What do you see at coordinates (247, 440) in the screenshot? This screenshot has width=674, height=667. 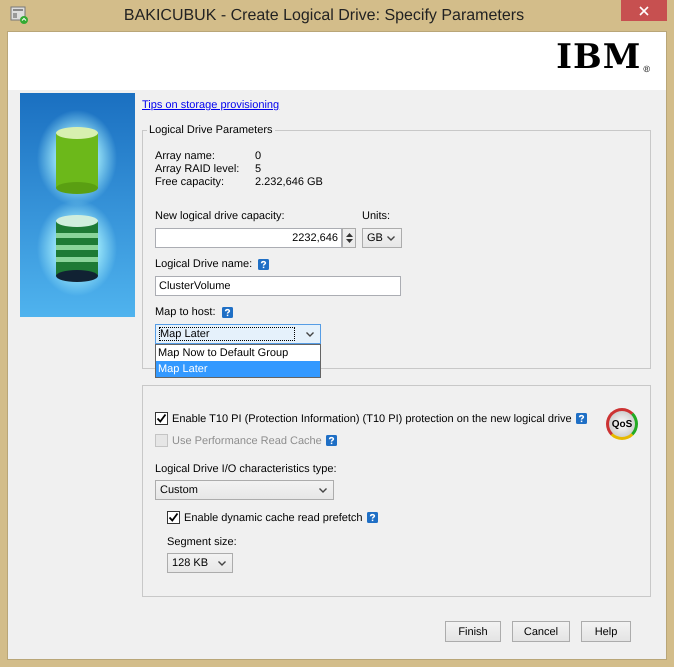 I see `checkbox-label: Use Performance Read Cache` at bounding box center [247, 440].